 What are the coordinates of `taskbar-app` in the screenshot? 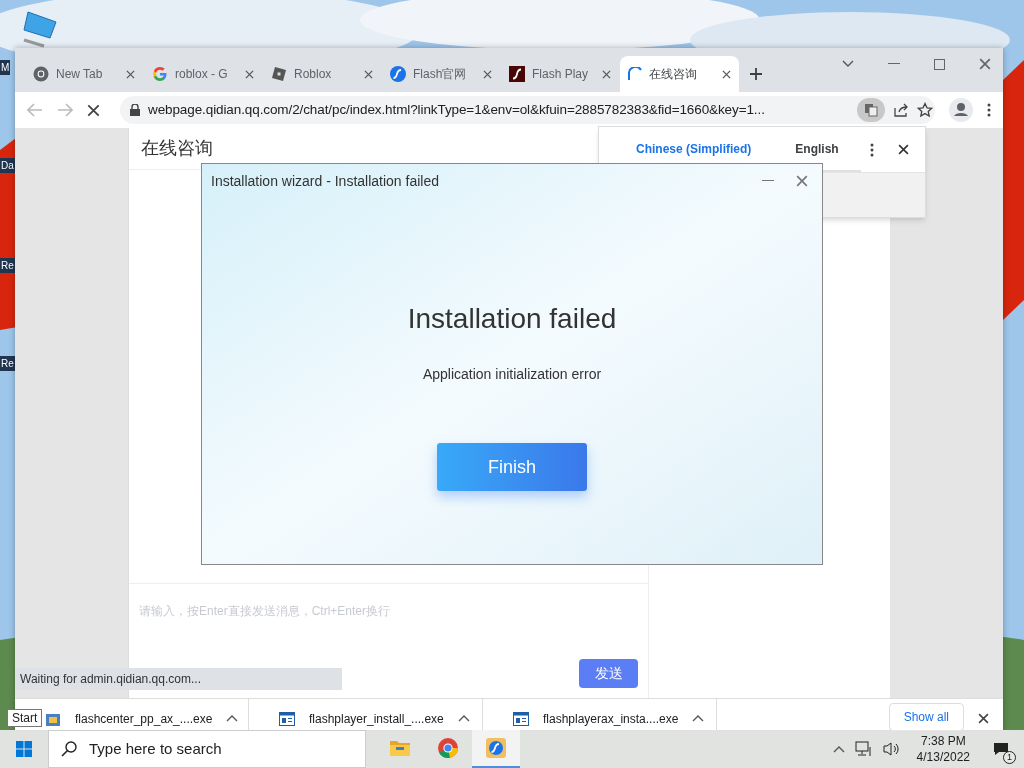 It's located at (496, 749).